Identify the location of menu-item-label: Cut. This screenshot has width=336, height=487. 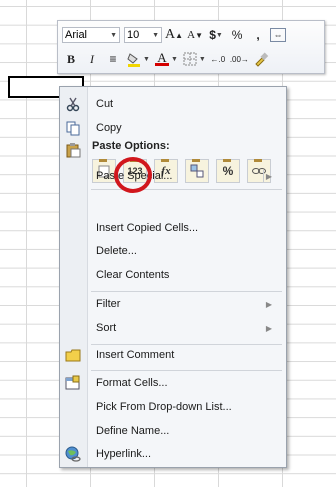
(105, 104).